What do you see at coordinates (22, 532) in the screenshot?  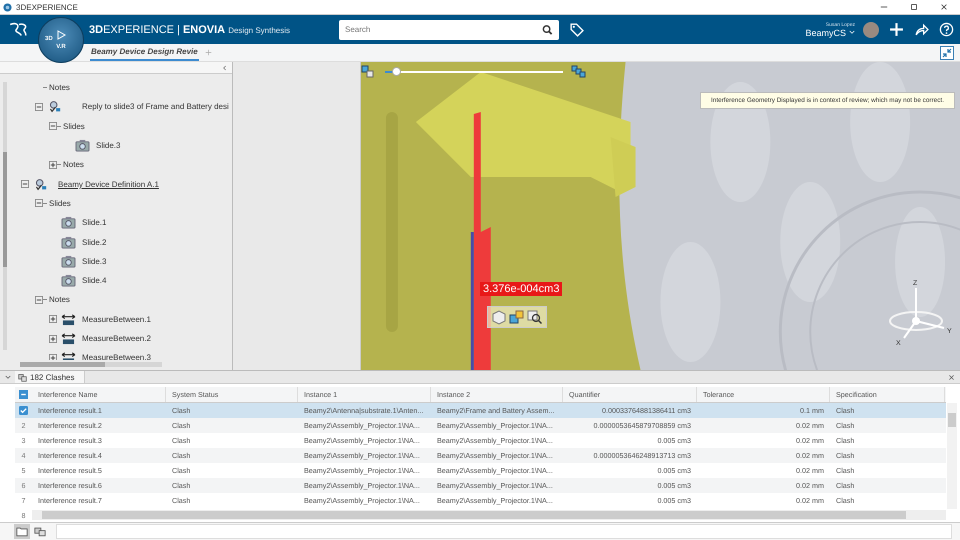 I see `folder-icon` at bounding box center [22, 532].